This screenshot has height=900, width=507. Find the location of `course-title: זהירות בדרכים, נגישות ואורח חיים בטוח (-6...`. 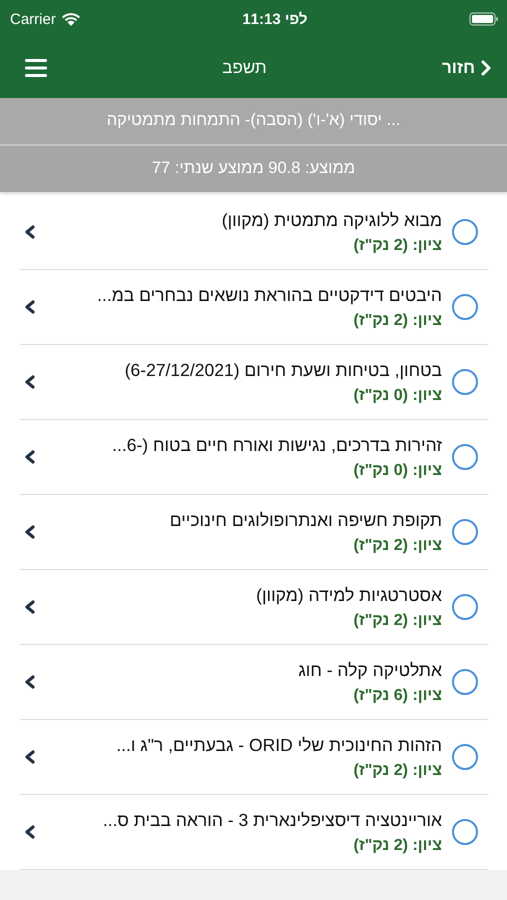

course-title: זהירות בדרכים, נגישות ואורח חיים בטוח (-6... is located at coordinates (276, 445).